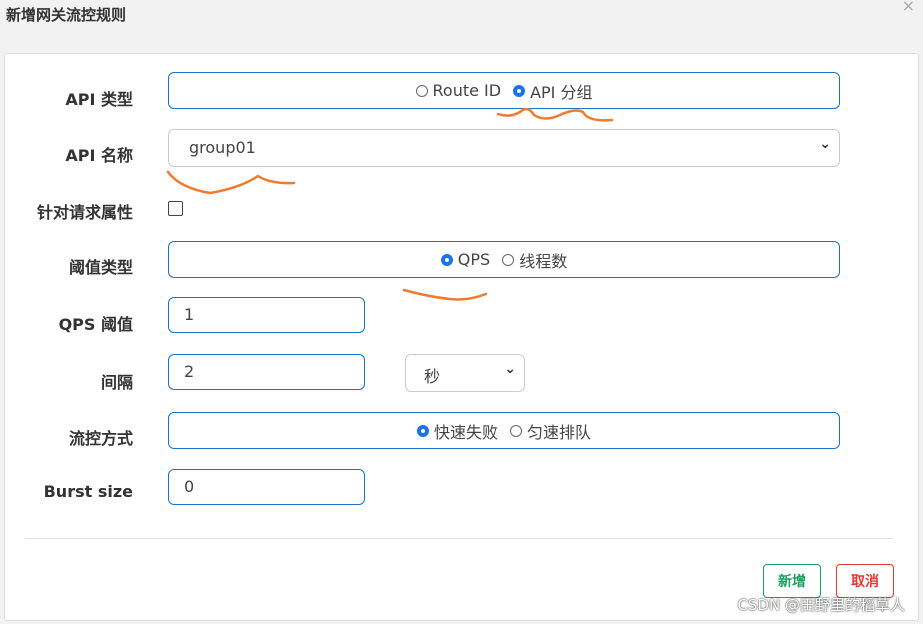 This screenshot has height=624, width=923. Describe the element at coordinates (561, 92) in the screenshot. I see `api-type-option-label: API 分组` at that location.